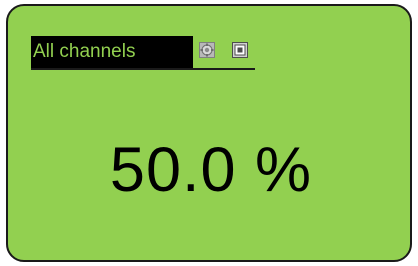 The width and height of the screenshot is (418, 266). Describe the element at coordinates (240, 50) in the screenshot. I see `frame-icon` at that location.